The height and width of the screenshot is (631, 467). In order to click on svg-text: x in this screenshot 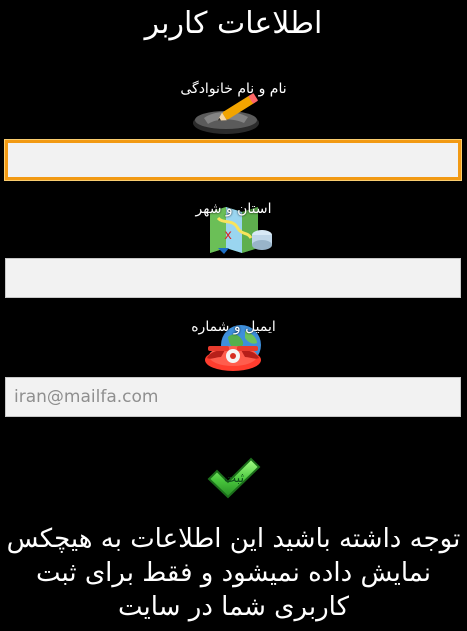, I will do `click(228, 235)`.